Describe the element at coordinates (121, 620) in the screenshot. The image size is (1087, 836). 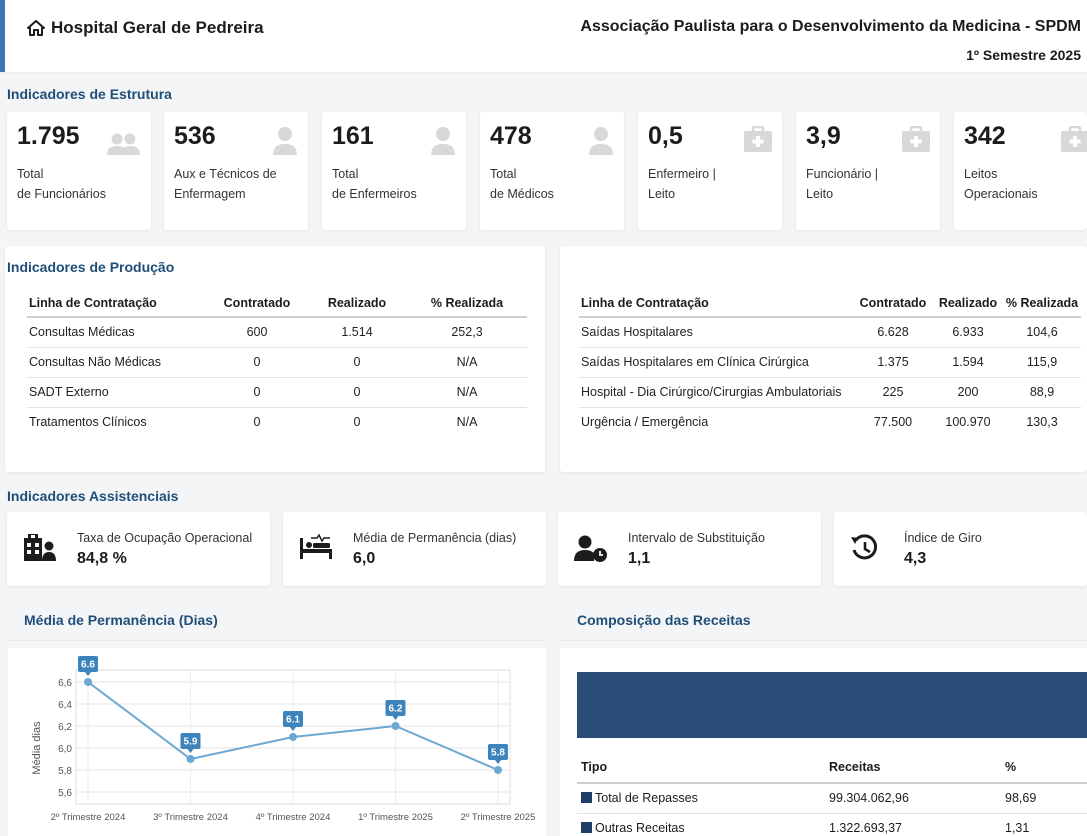
I see `media-chart-title: Média de Permanência (Dias)` at that location.